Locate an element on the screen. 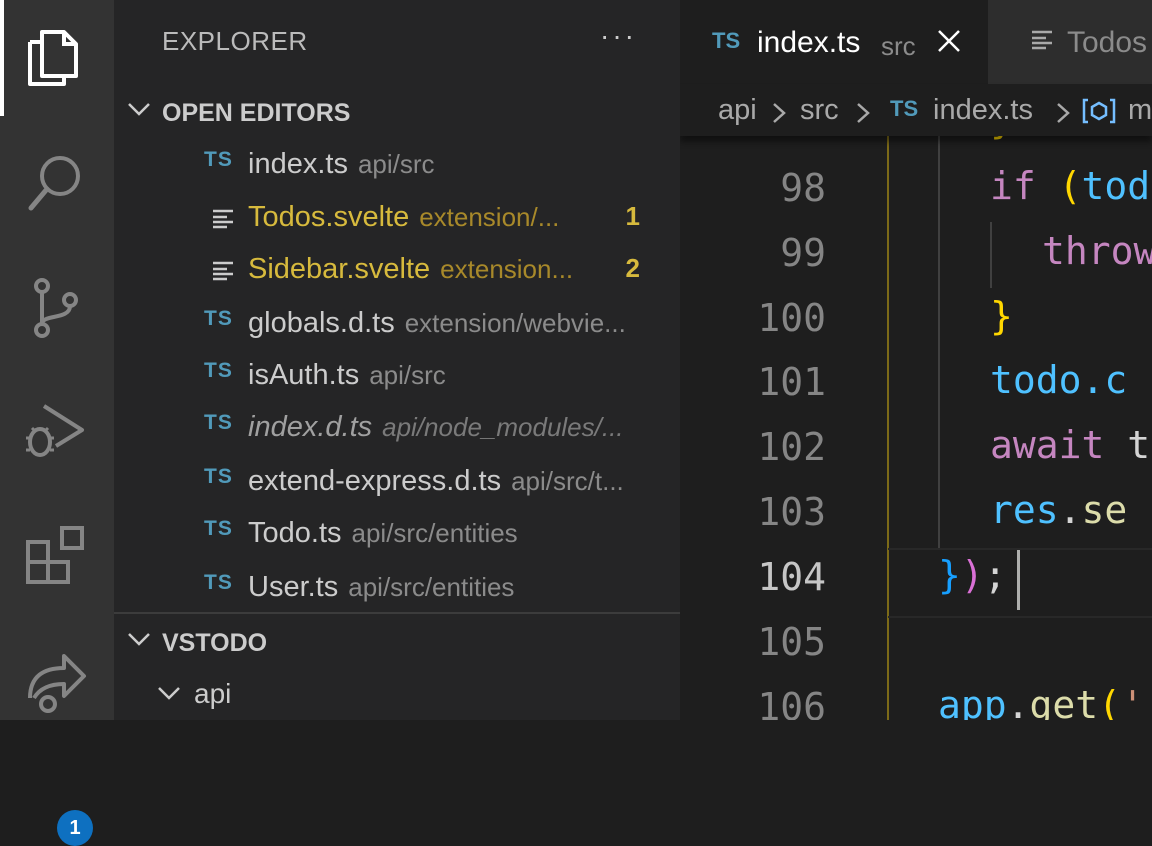  code-brace: } is located at coordinates (949, 575).